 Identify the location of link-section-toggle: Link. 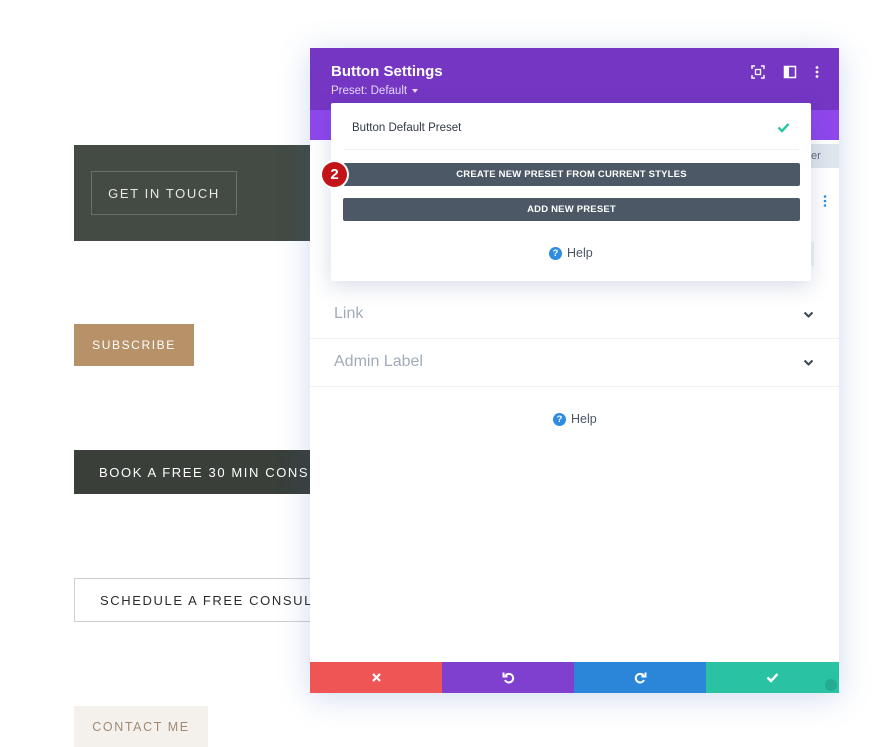
(574, 315).